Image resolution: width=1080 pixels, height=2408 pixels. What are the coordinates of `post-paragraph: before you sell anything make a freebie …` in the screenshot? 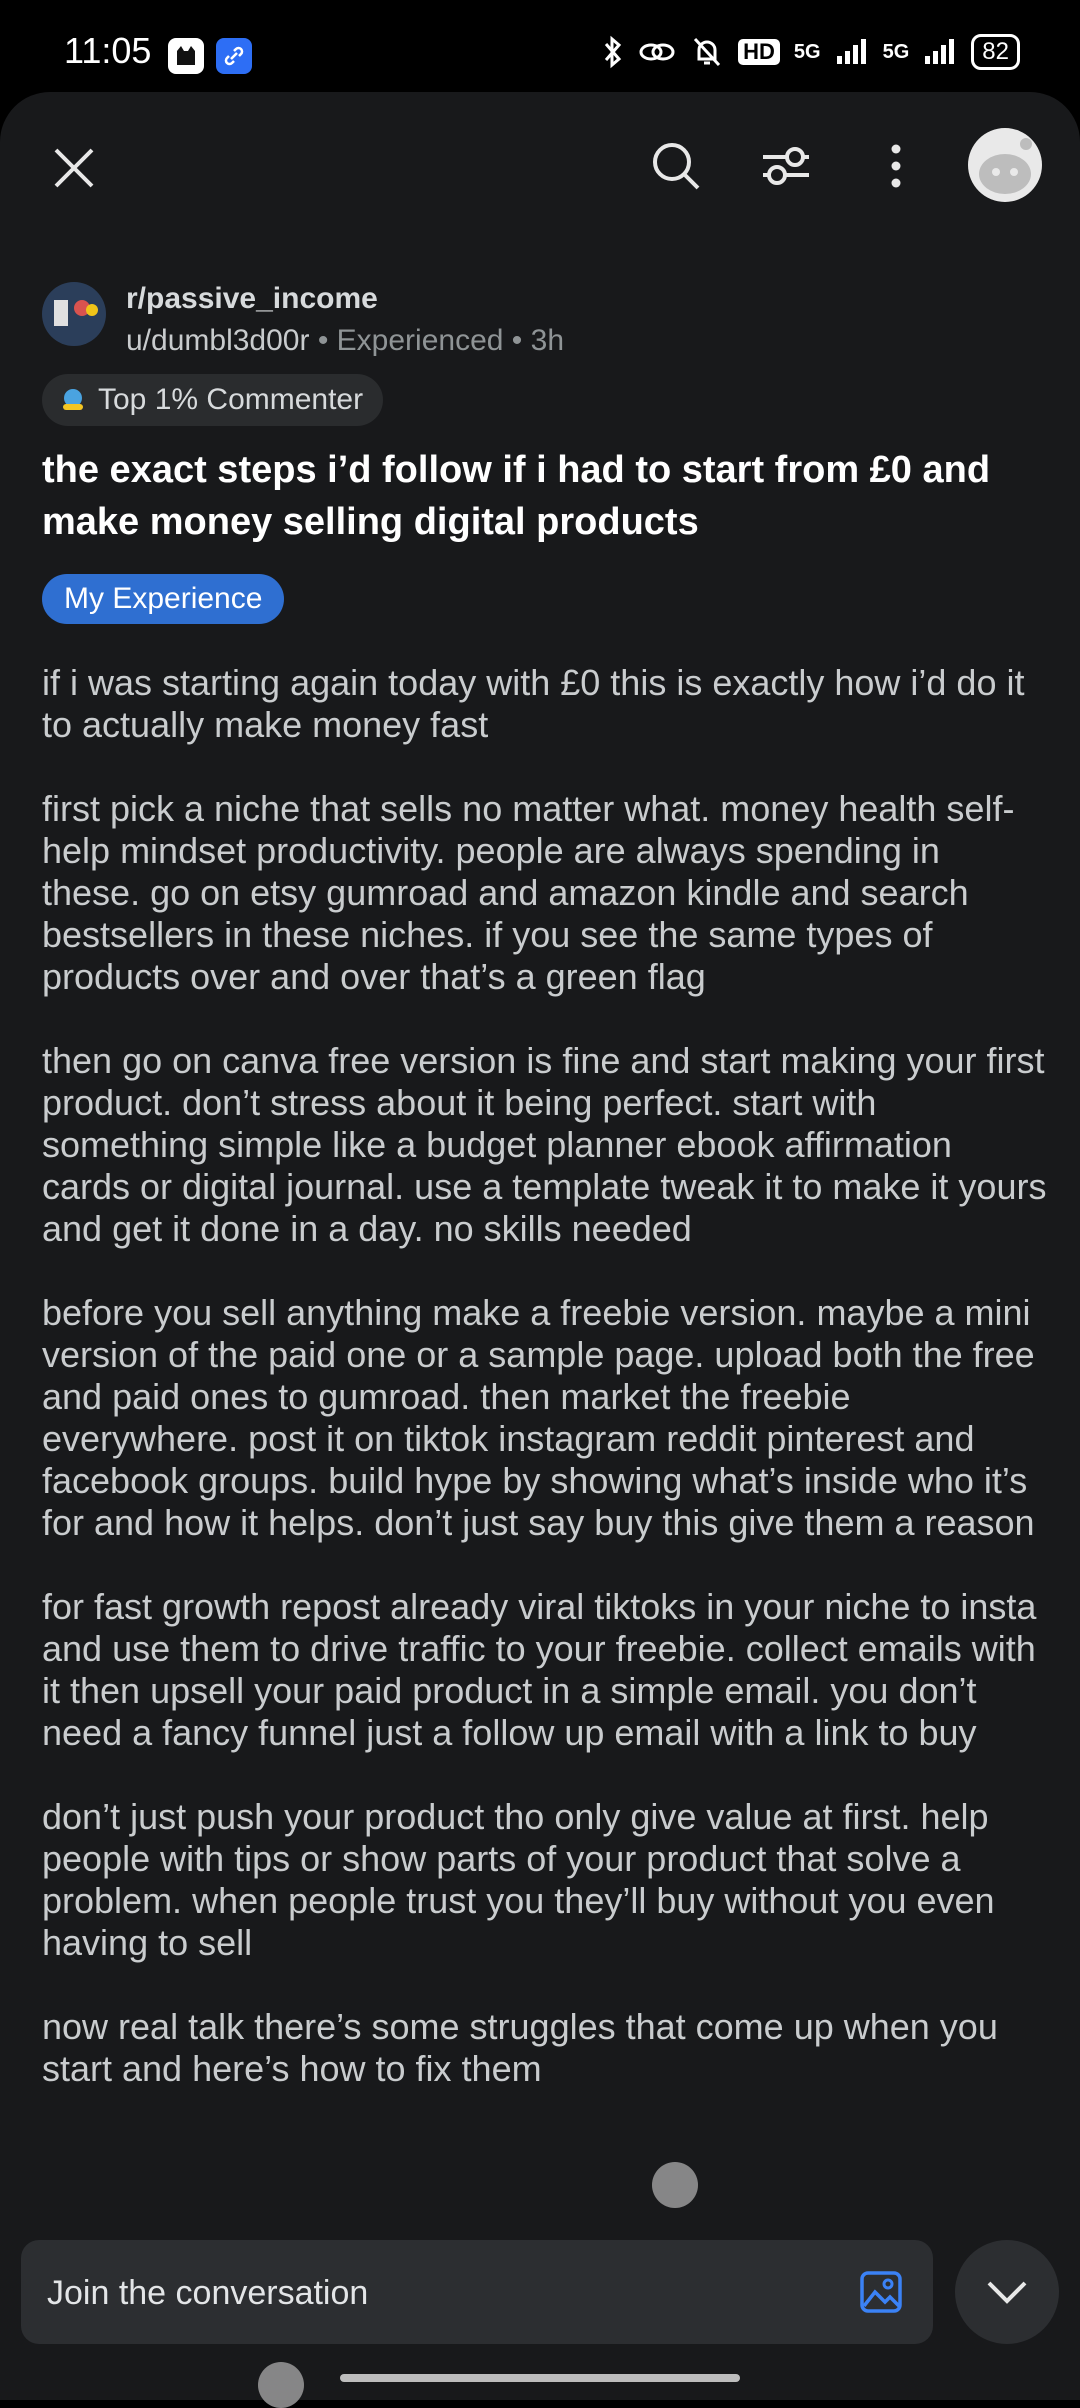 It's located at (538, 1417).